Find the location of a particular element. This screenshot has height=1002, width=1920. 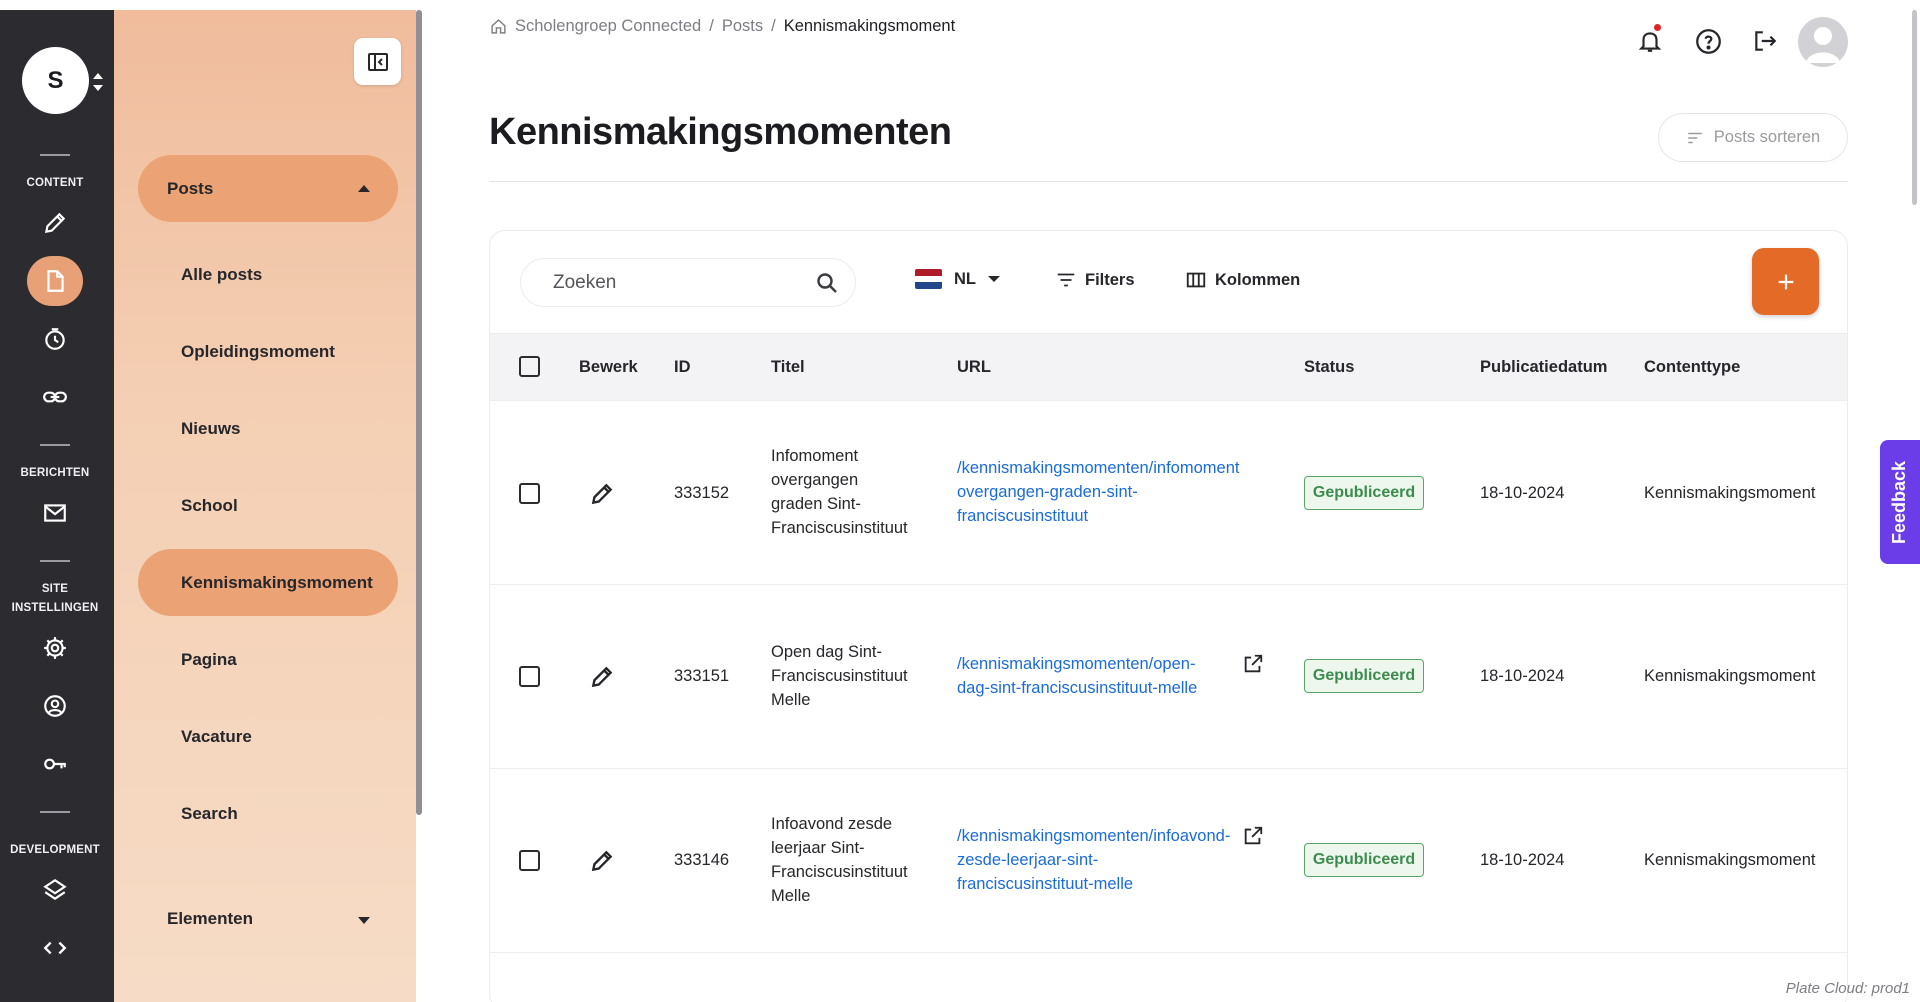

breadcrumb-home: Scholengroep Connected is located at coordinates (608, 26).